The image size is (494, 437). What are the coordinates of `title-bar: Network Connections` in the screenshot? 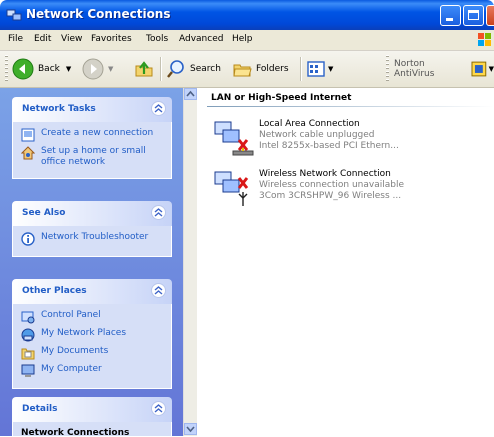 It's located at (247, 15).